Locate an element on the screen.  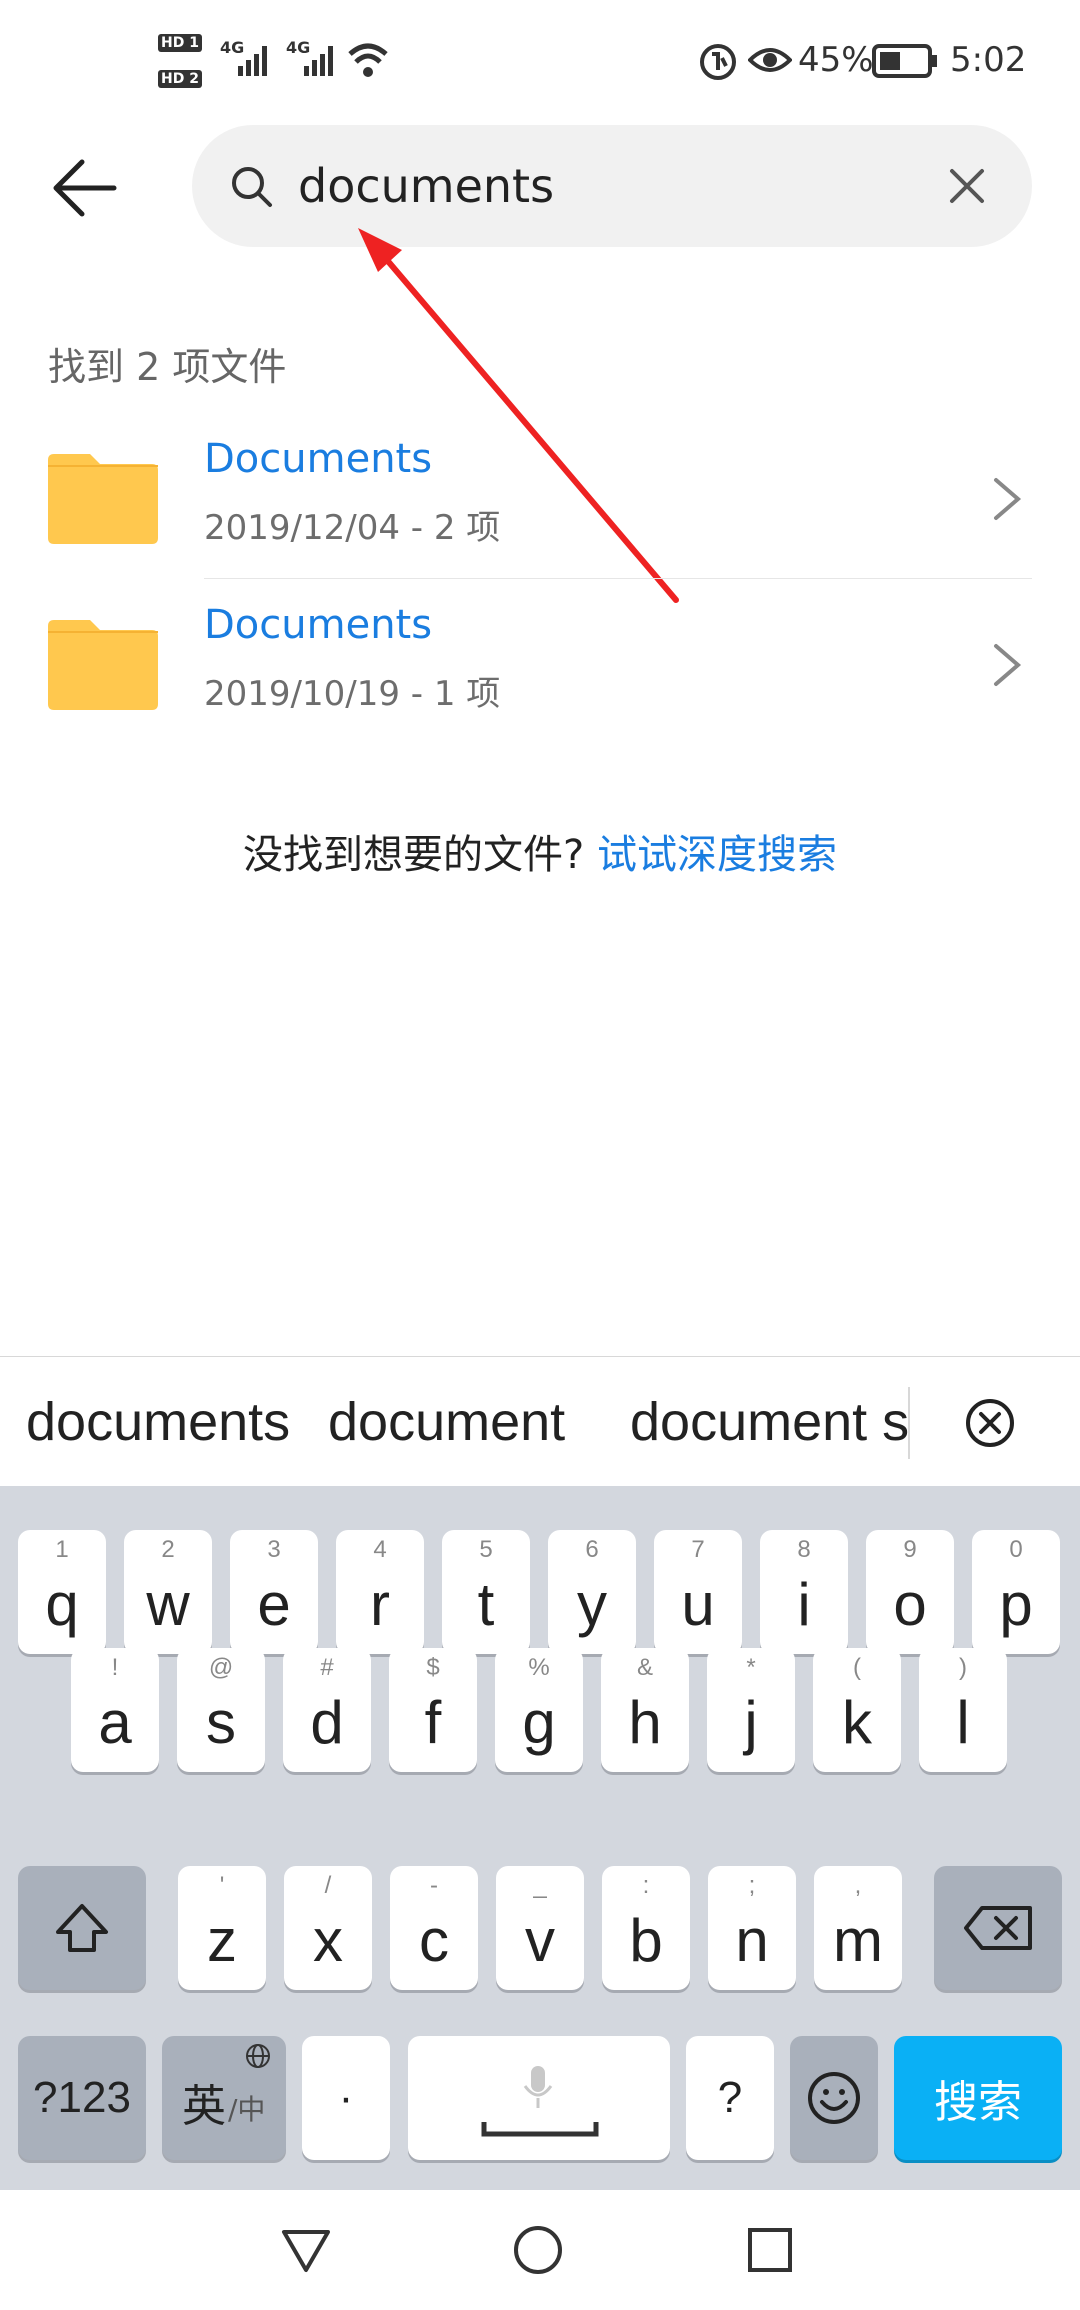
key-label: q is located at coordinates (62, 1604).